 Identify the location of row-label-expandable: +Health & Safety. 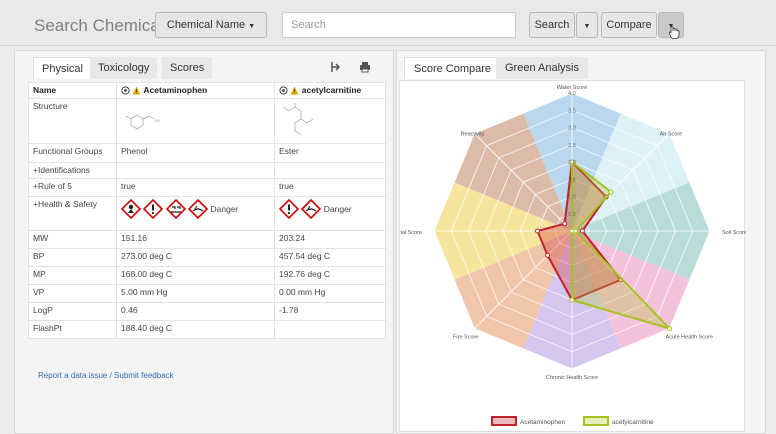
(72, 213).